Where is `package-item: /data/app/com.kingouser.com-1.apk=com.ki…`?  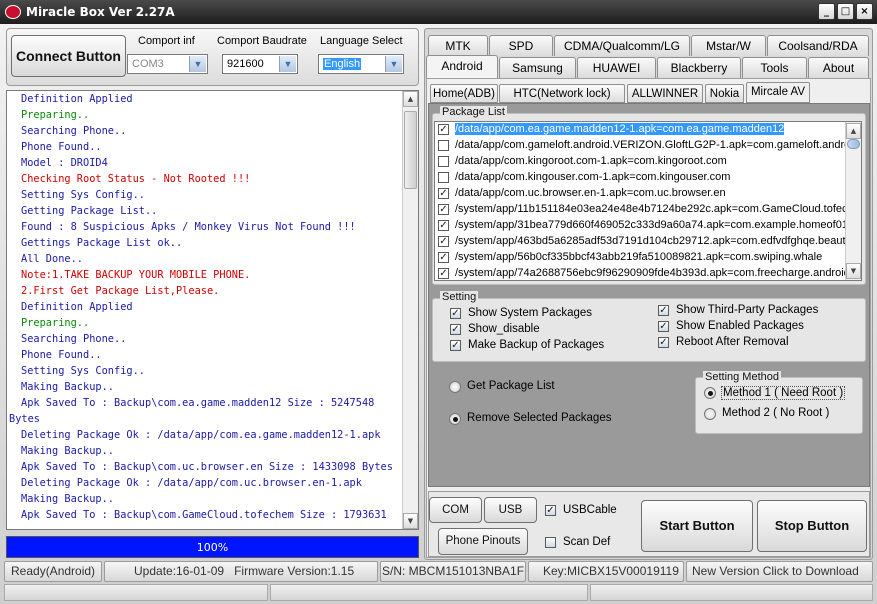
package-item: /data/app/com.kingouser.com-1.apk=com.ki… is located at coordinates (648, 178).